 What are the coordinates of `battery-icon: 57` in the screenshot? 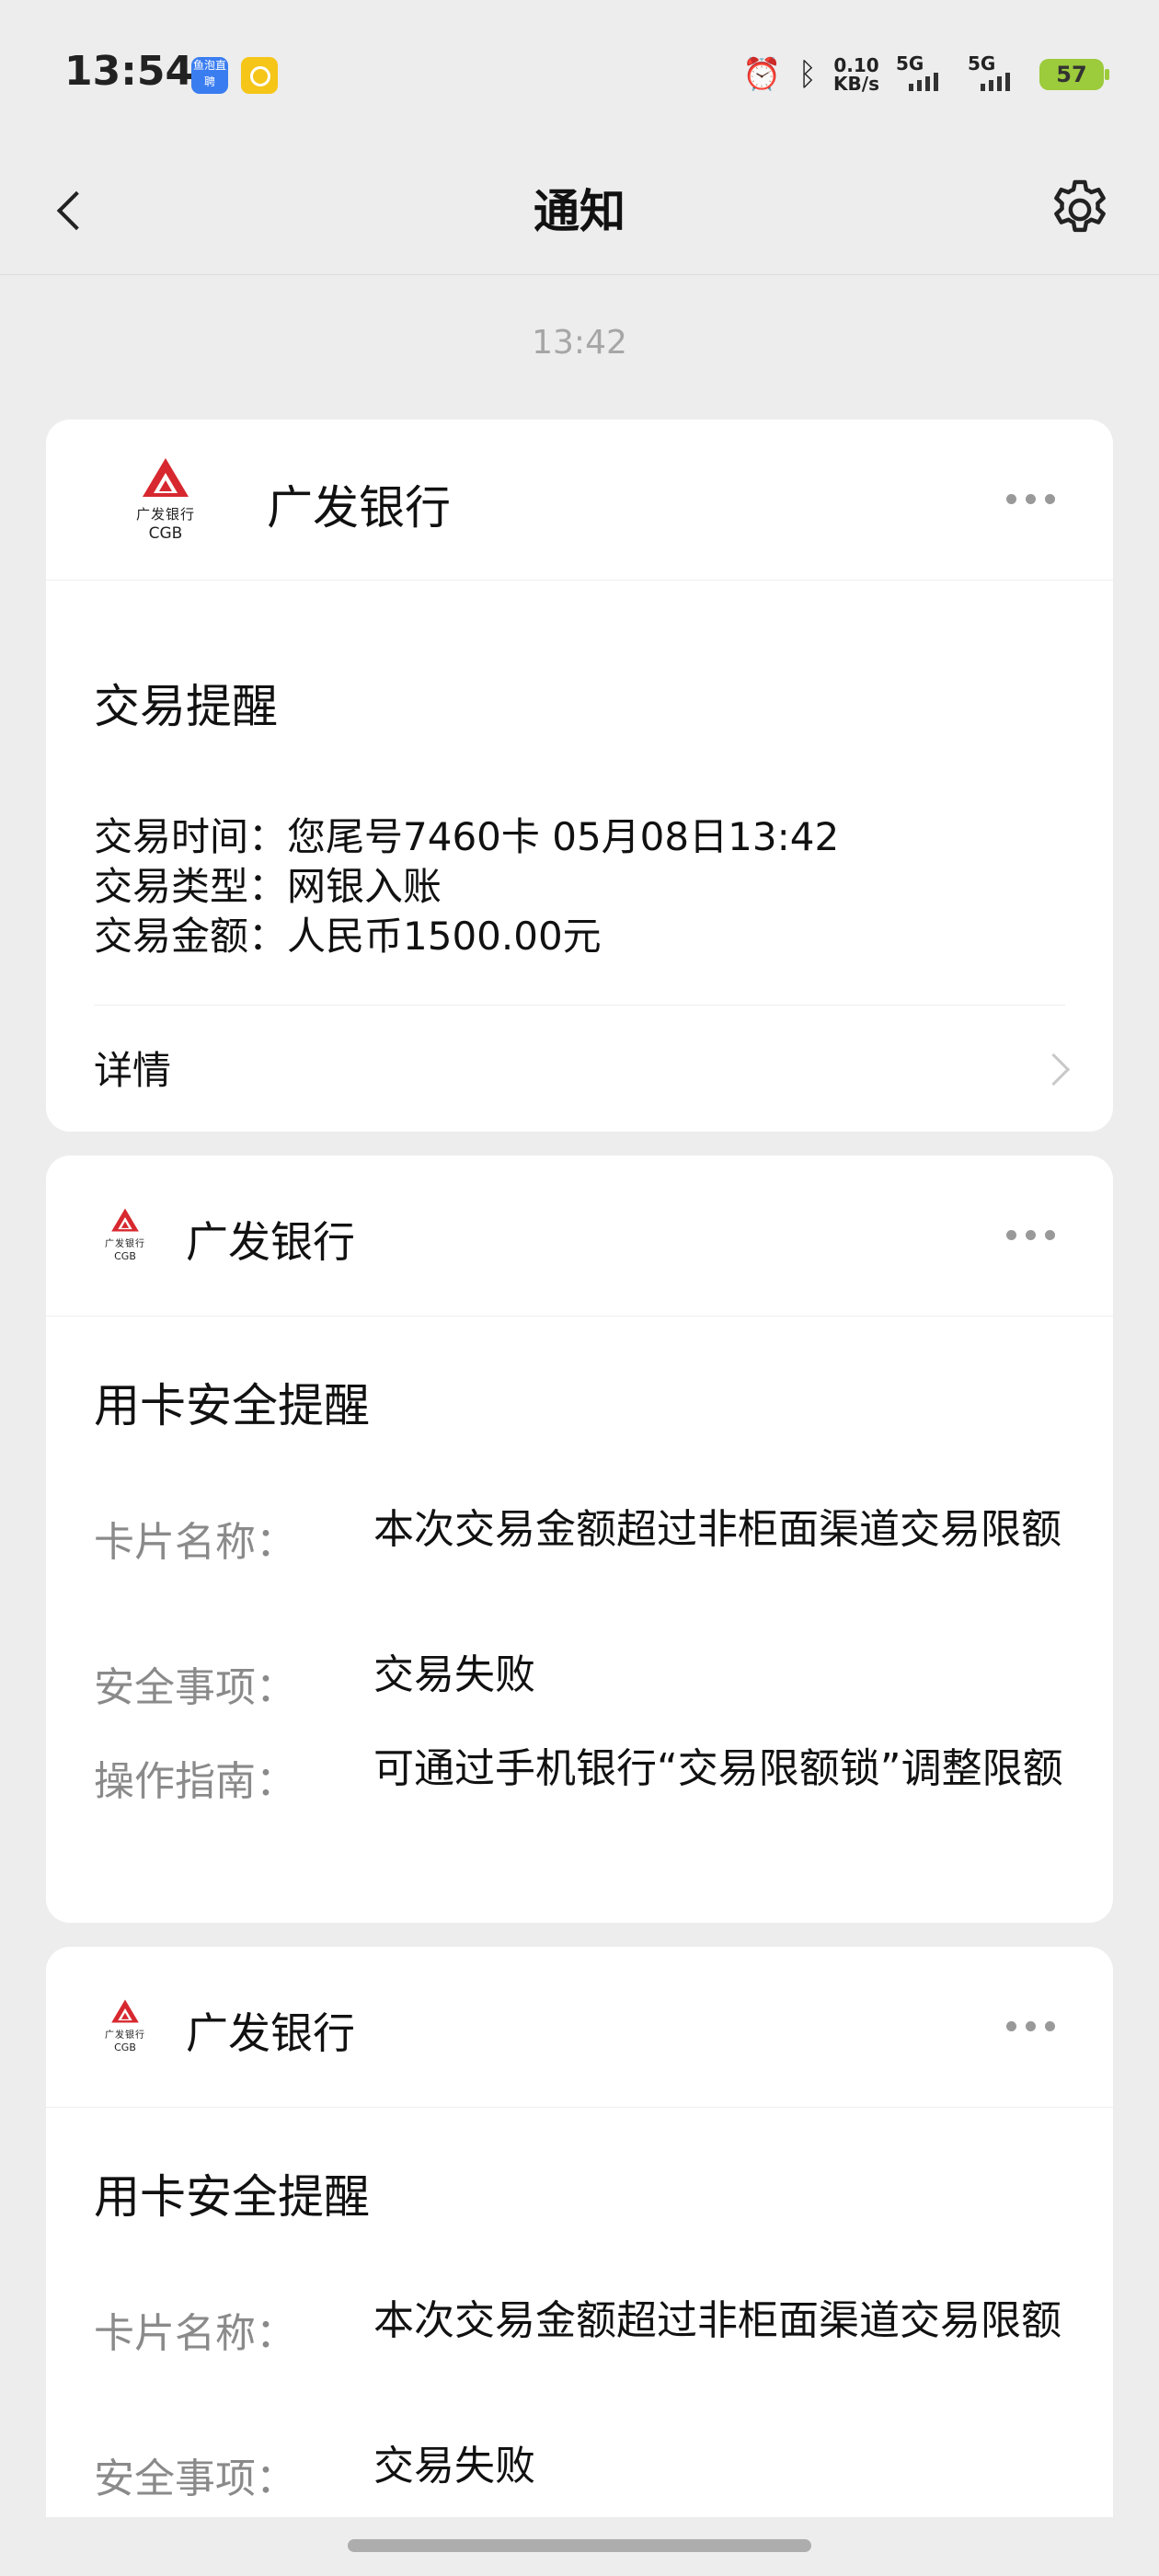 It's located at (1074, 74).